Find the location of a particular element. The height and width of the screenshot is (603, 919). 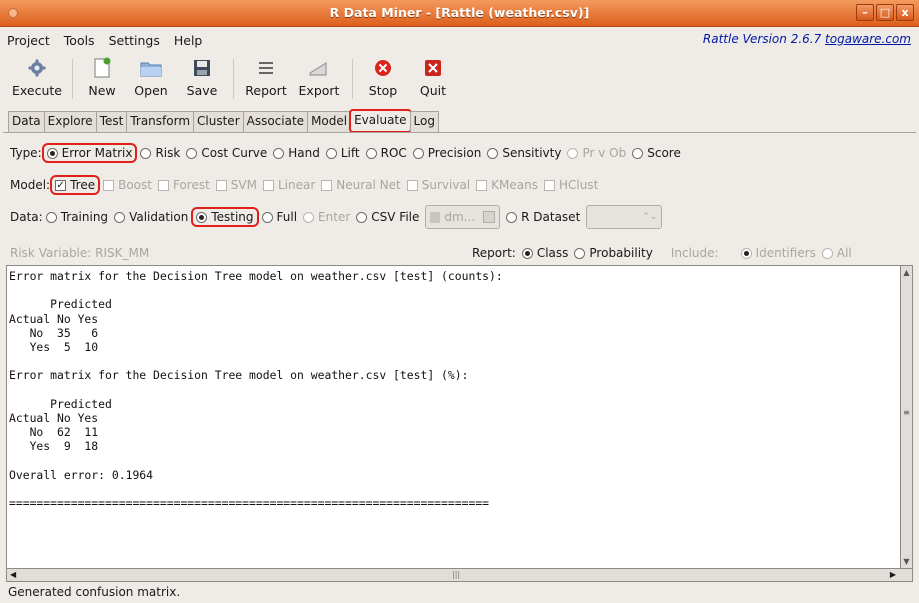

radio-full: Full is located at coordinates (279, 217).